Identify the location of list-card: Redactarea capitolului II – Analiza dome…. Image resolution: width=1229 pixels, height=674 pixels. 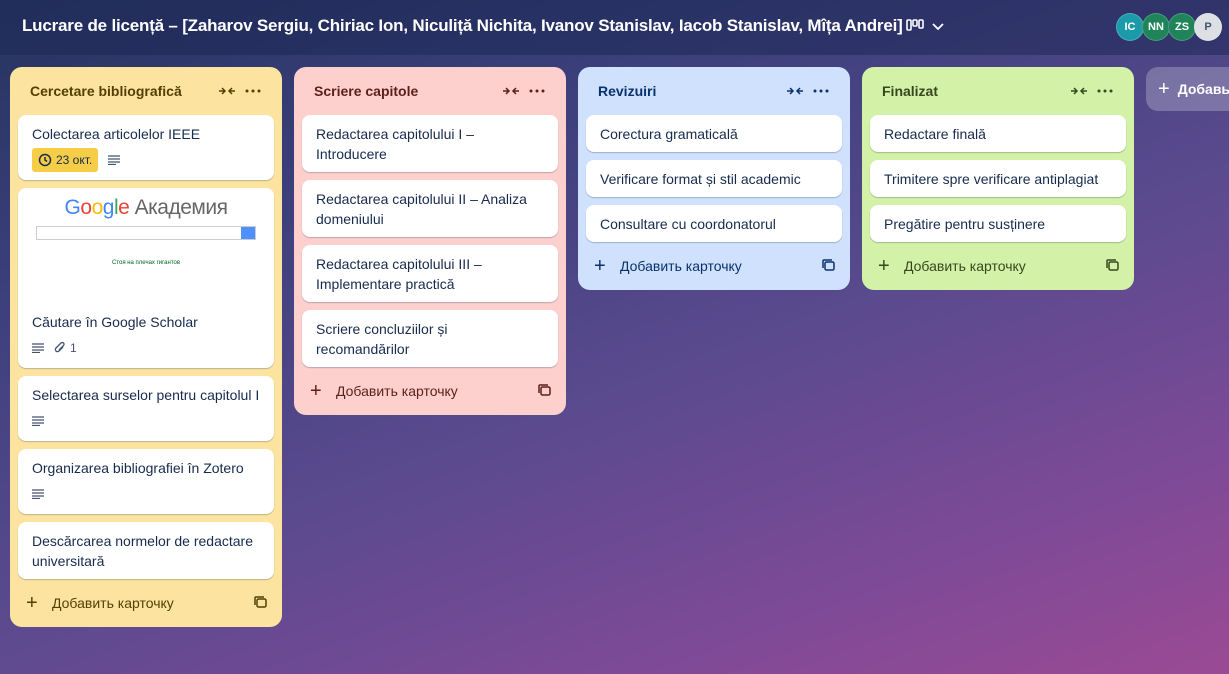
(430, 208).